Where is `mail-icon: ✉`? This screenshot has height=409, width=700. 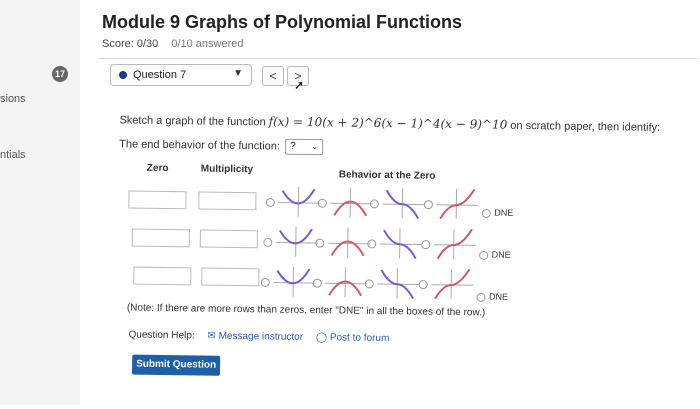 mail-icon: ✉ is located at coordinates (211, 336).